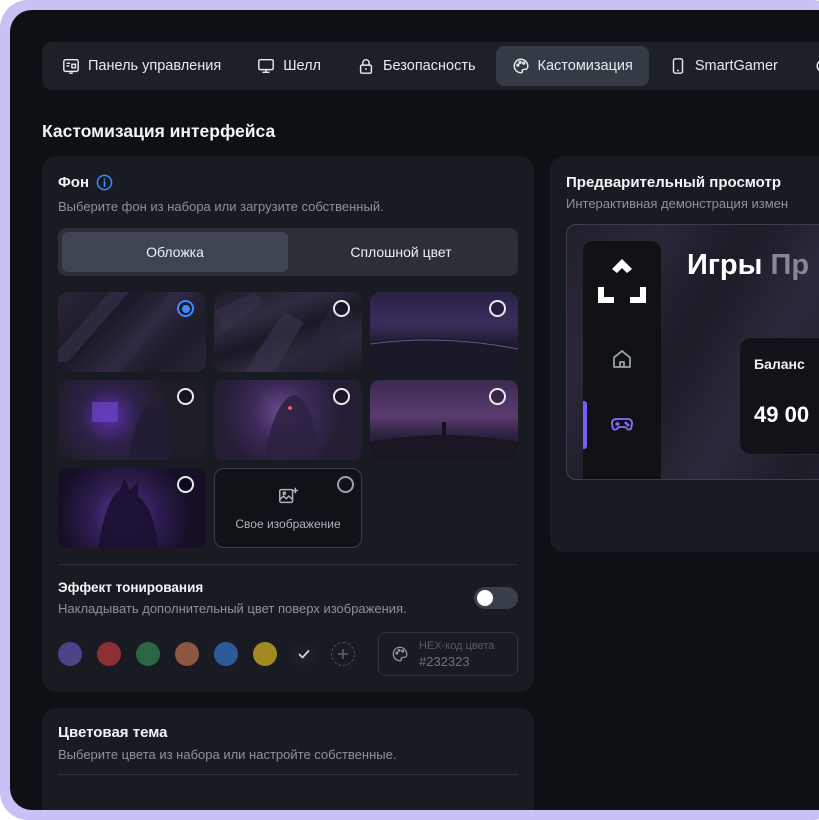  Describe the element at coordinates (113, 732) in the screenshot. I see `color-theme-title: Цветовая тема` at that location.